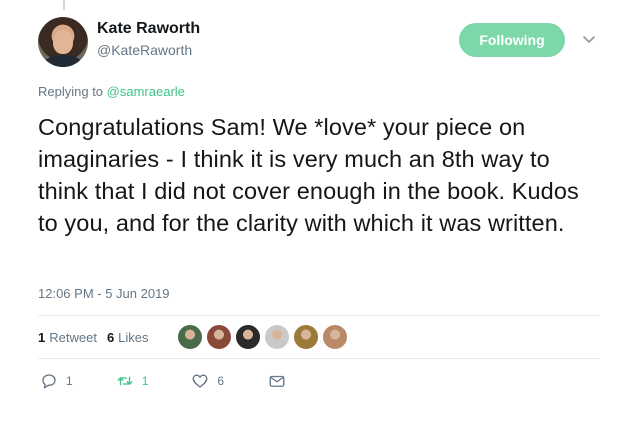 The height and width of the screenshot is (423, 639). Describe the element at coordinates (221, 381) in the screenshot. I see `action-like-count: 6` at that location.